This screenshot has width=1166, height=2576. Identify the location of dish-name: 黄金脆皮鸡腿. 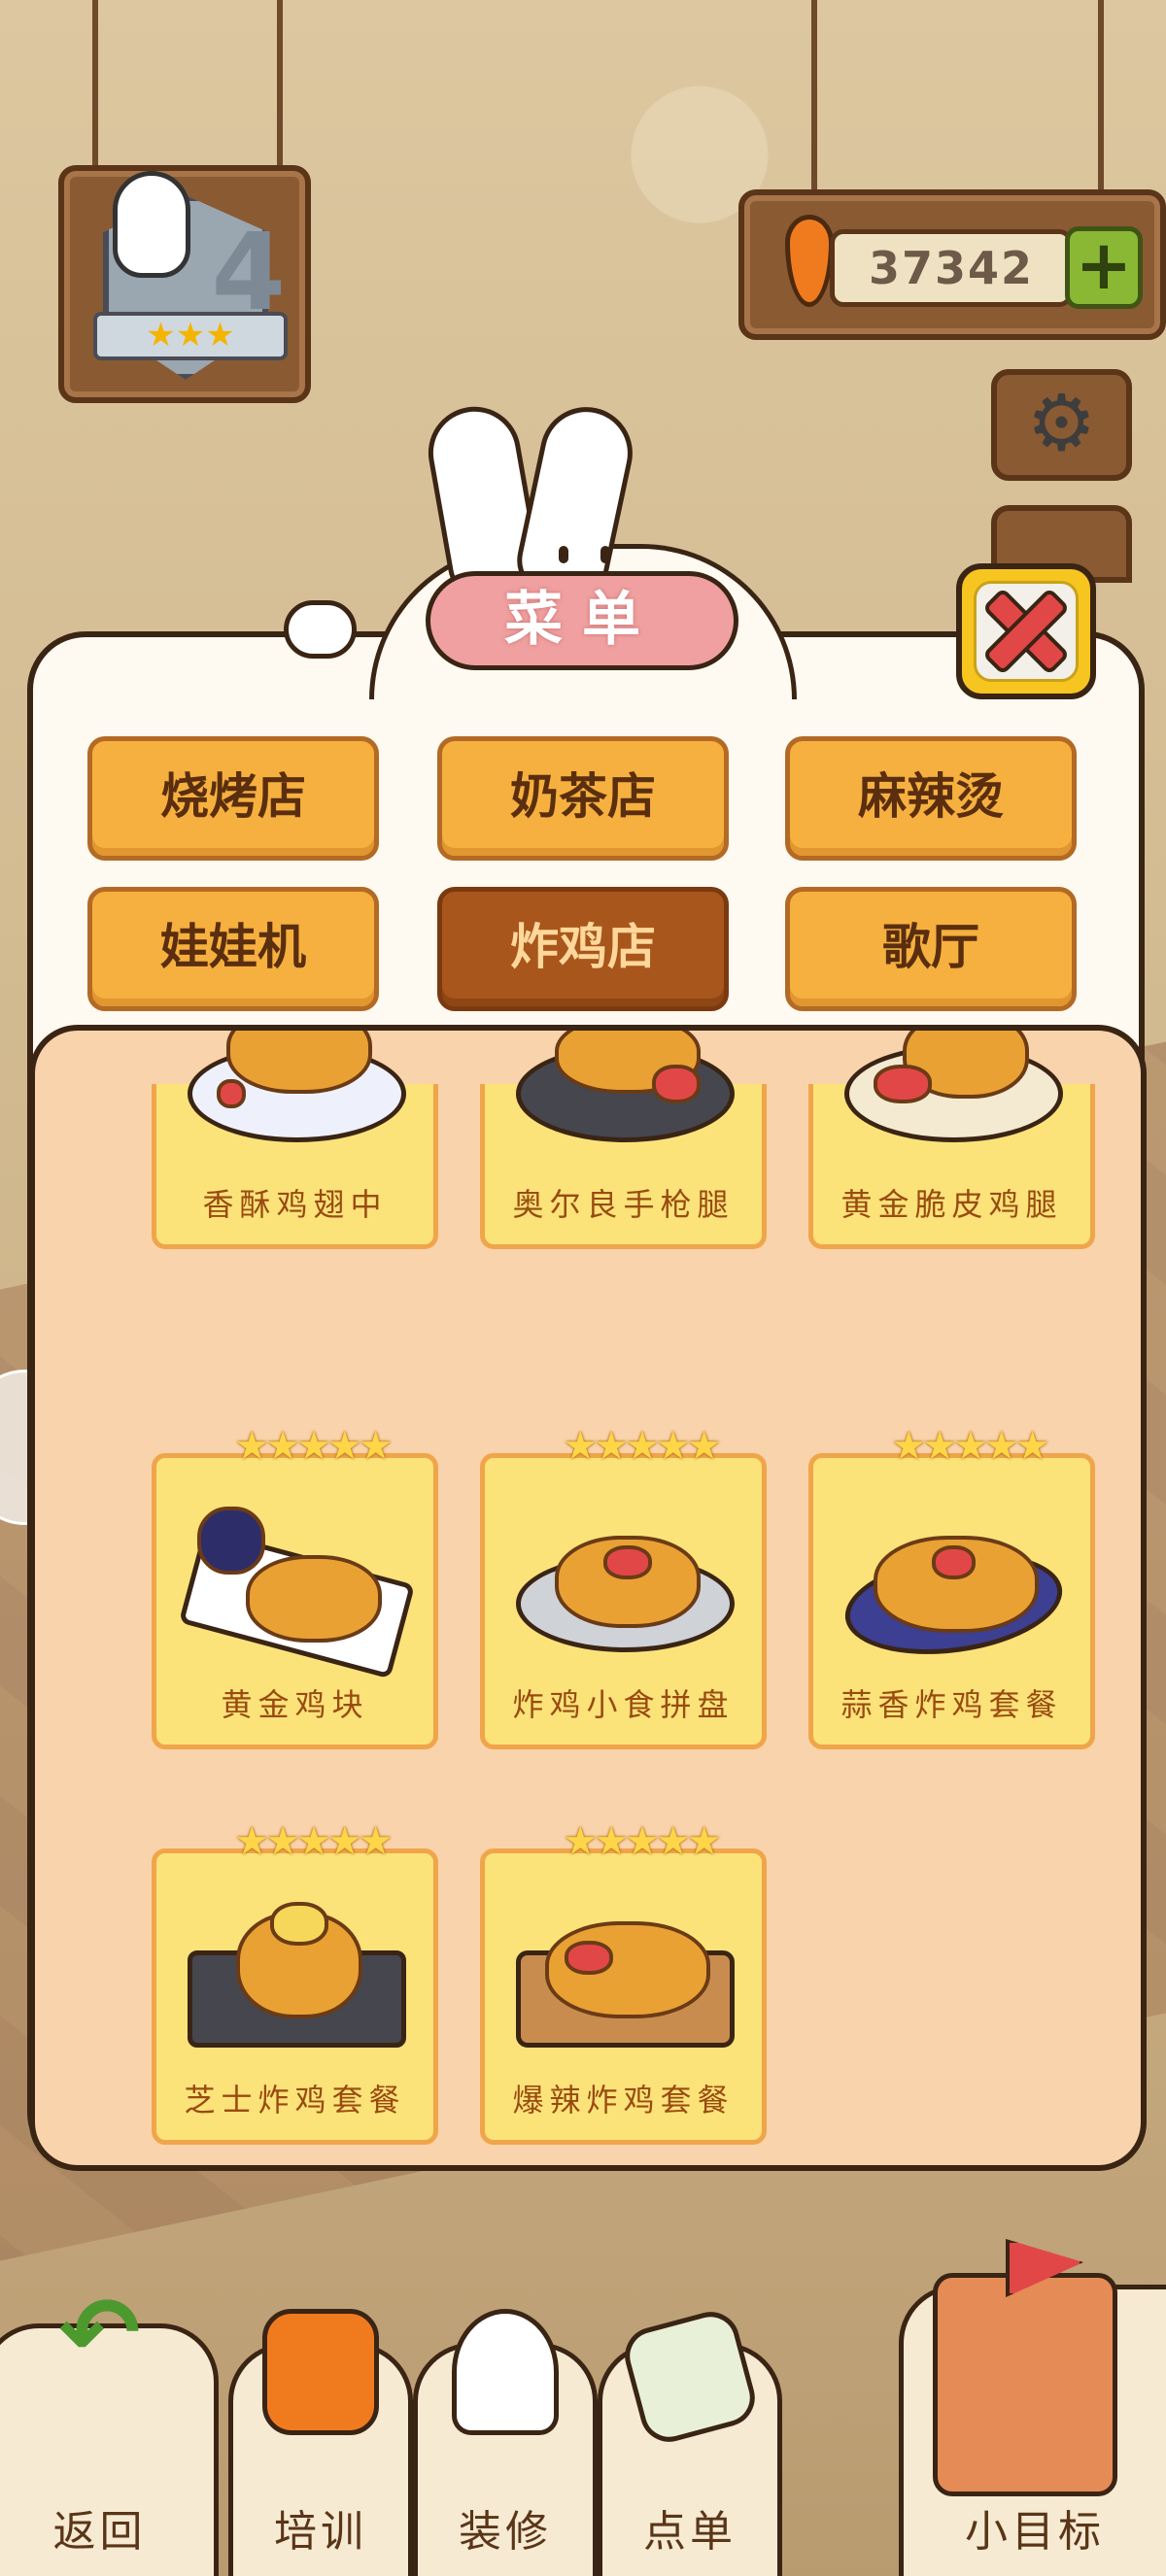
(951, 1204).